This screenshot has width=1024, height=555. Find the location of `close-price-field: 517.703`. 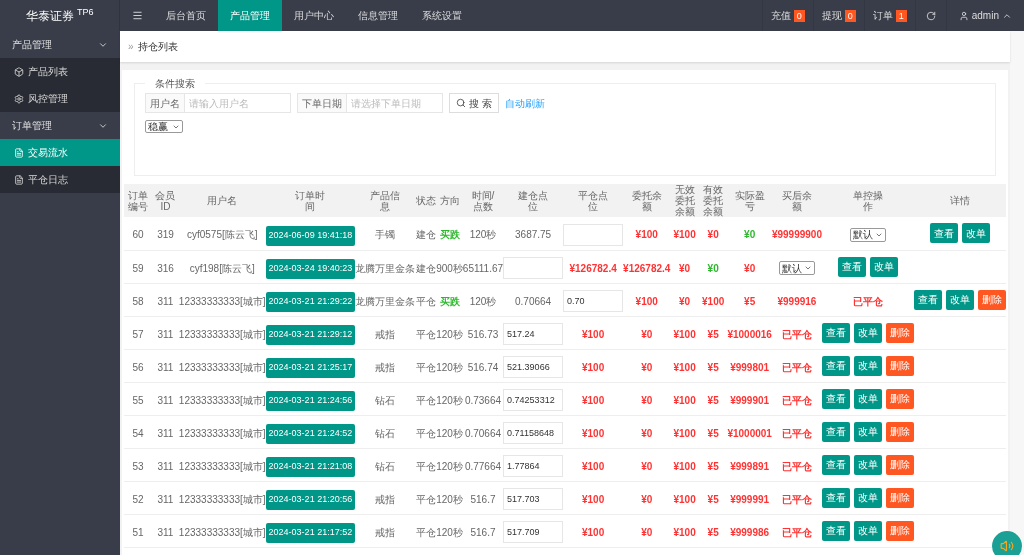

close-price-field: 517.703 is located at coordinates (533, 499).